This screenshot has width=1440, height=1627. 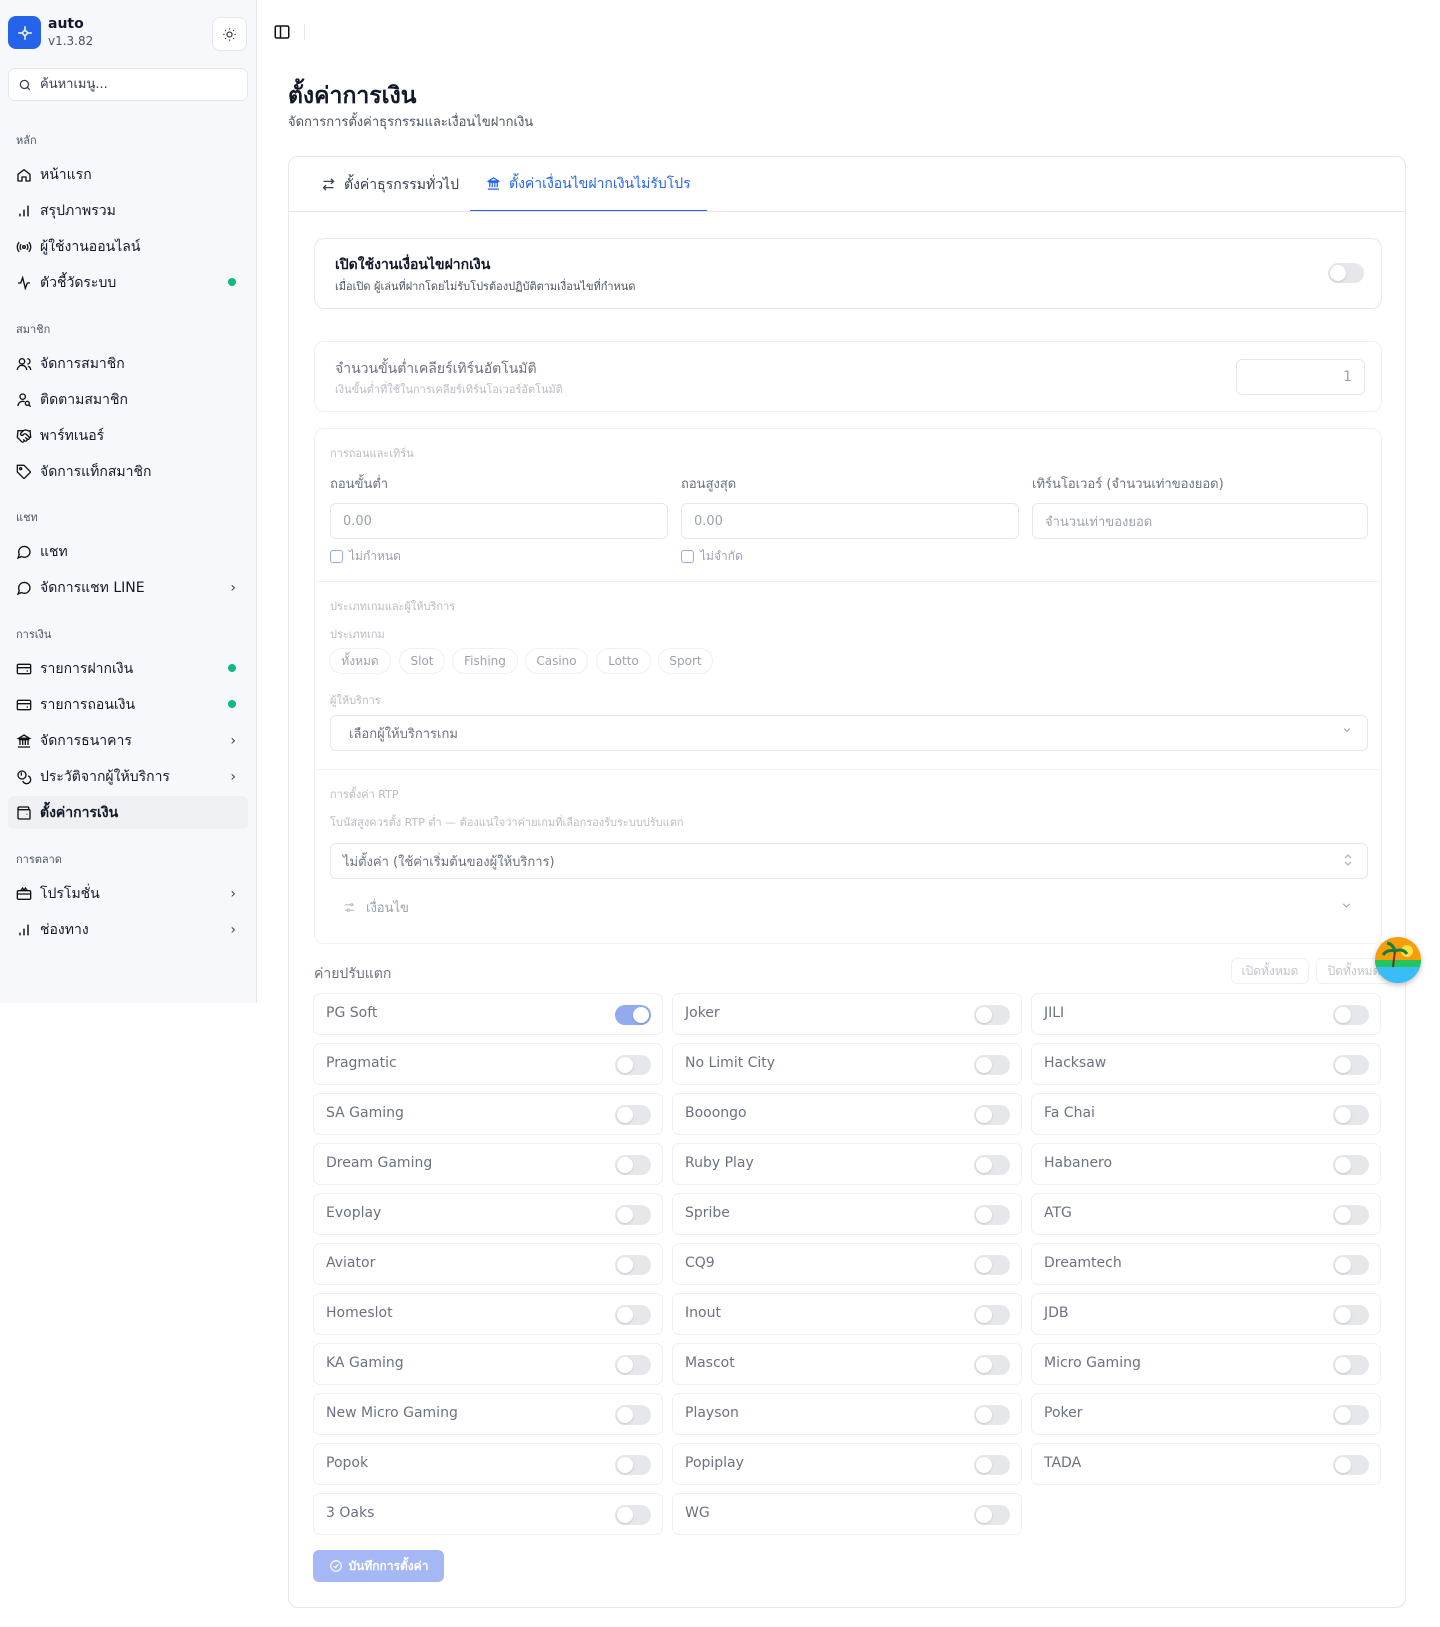 What do you see at coordinates (128, 363) in the screenshot?
I see `sidebar-item-manage-members: จัดการสมาชิก` at bounding box center [128, 363].